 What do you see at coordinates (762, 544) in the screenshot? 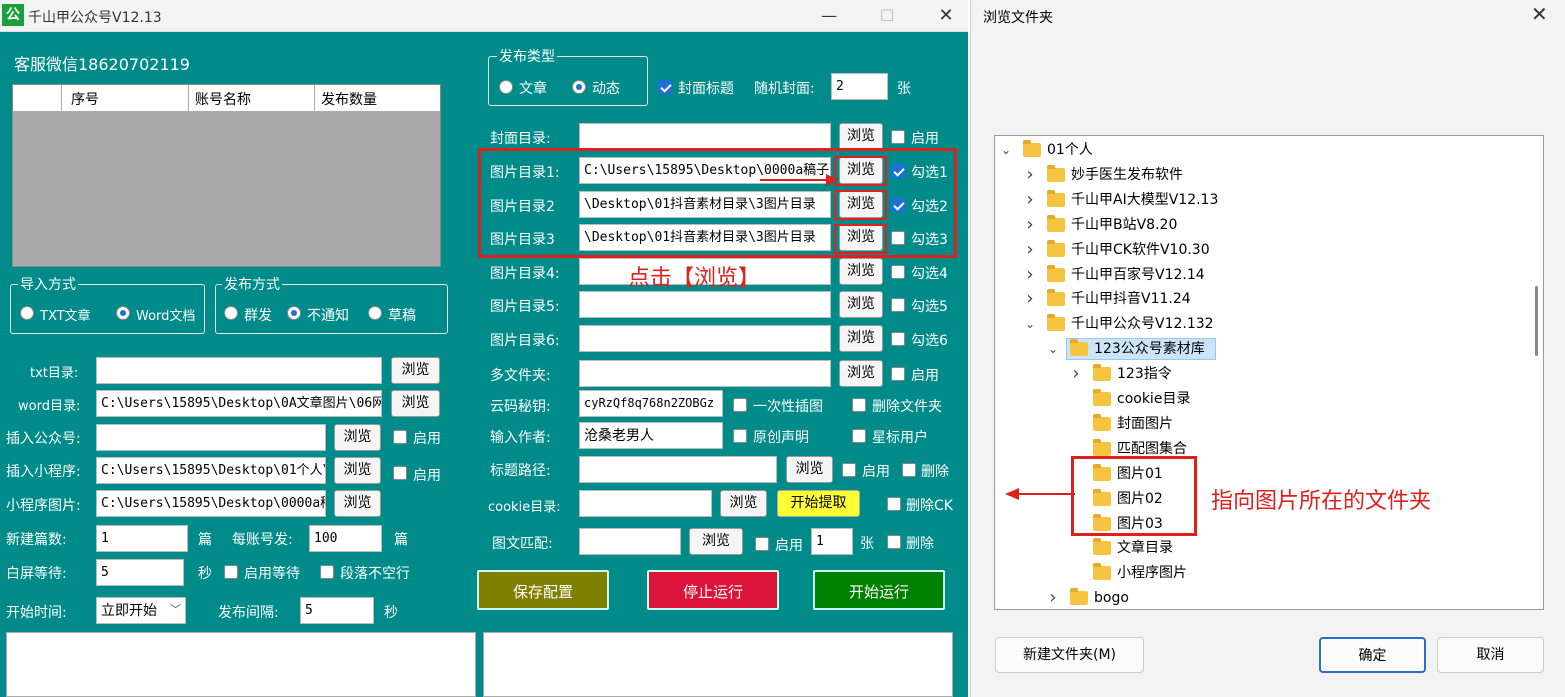
I see `match-enable-checkbox` at bounding box center [762, 544].